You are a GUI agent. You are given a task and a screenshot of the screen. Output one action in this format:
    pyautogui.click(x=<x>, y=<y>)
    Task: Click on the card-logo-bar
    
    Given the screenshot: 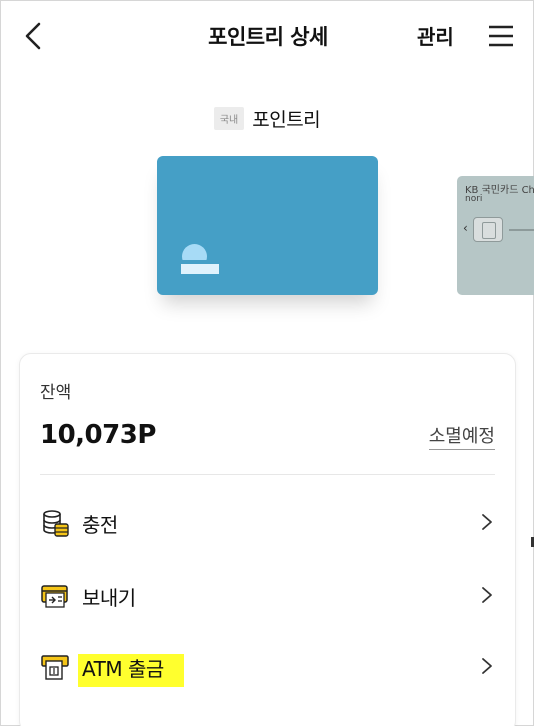 What is the action you would take?
    pyautogui.click(x=200, y=269)
    